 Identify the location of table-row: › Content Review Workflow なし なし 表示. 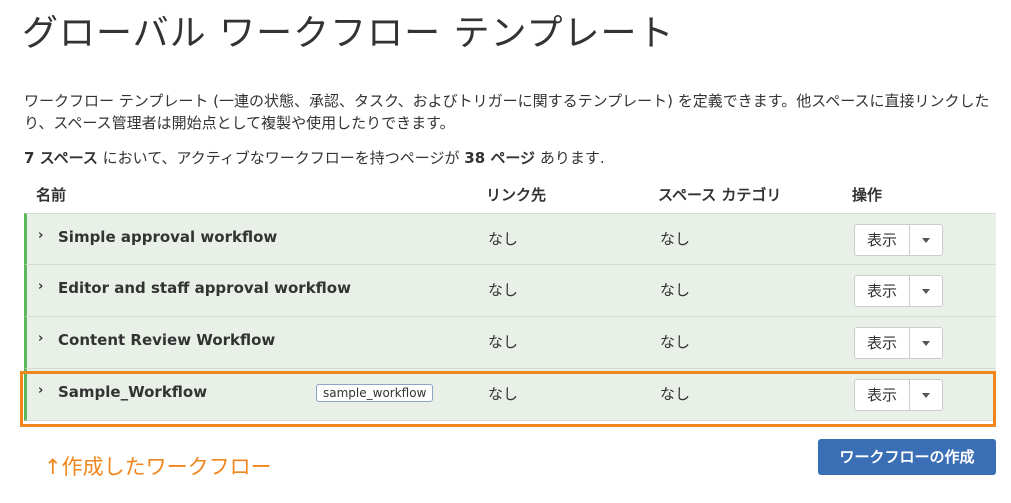
(510, 343).